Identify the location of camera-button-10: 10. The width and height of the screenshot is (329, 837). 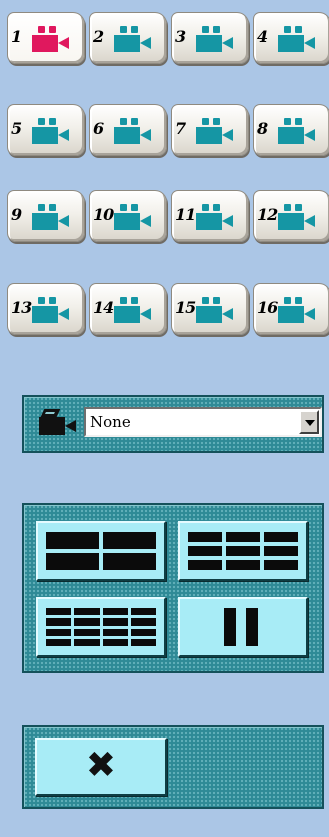
(128, 216).